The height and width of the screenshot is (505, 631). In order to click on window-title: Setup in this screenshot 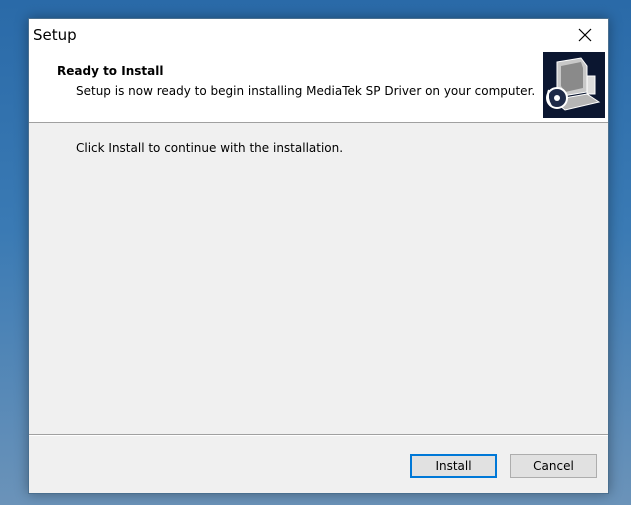, I will do `click(55, 35)`.